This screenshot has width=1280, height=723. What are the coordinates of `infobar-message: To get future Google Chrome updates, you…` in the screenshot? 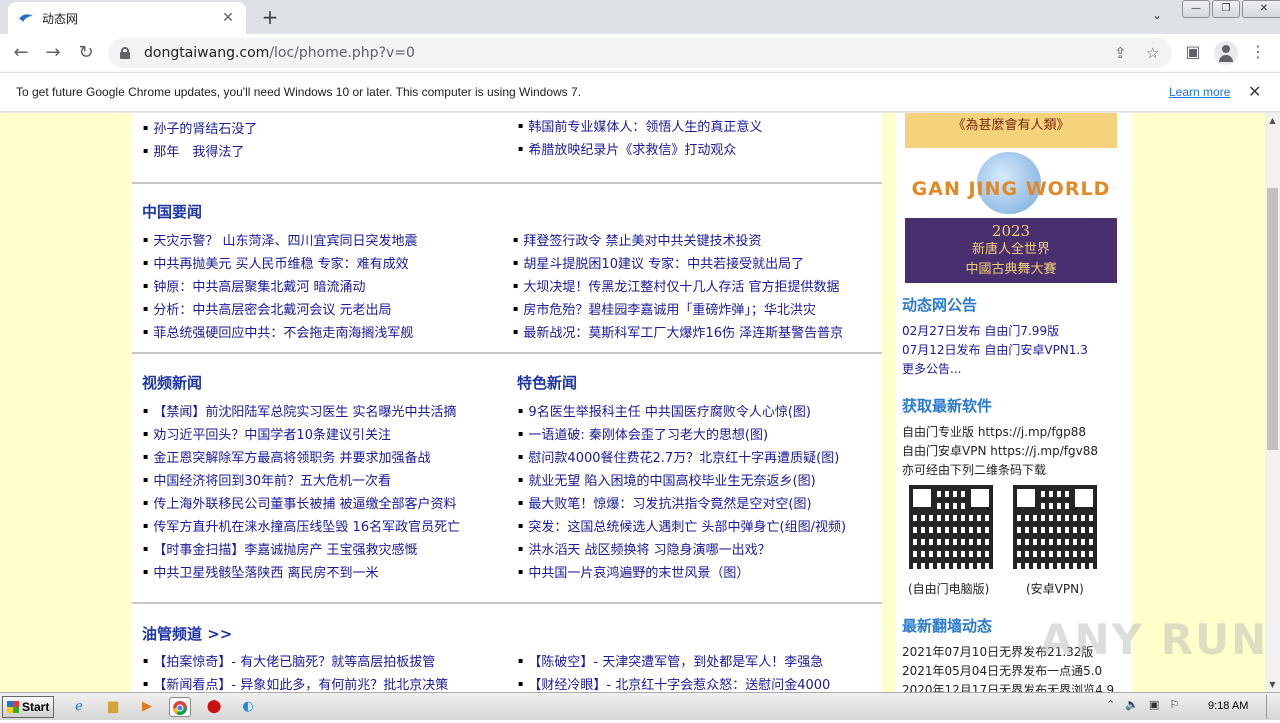 It's located at (299, 92).